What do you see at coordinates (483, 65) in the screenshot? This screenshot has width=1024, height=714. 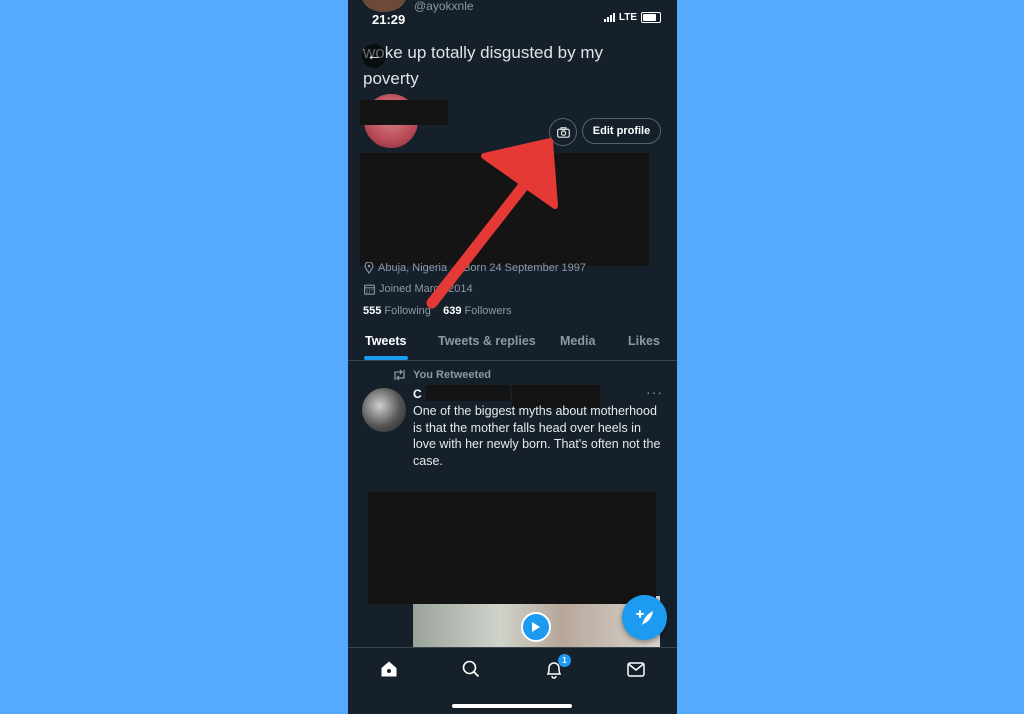 I see `bio-heading: woke up totally disgusted by my poverty` at bounding box center [483, 65].